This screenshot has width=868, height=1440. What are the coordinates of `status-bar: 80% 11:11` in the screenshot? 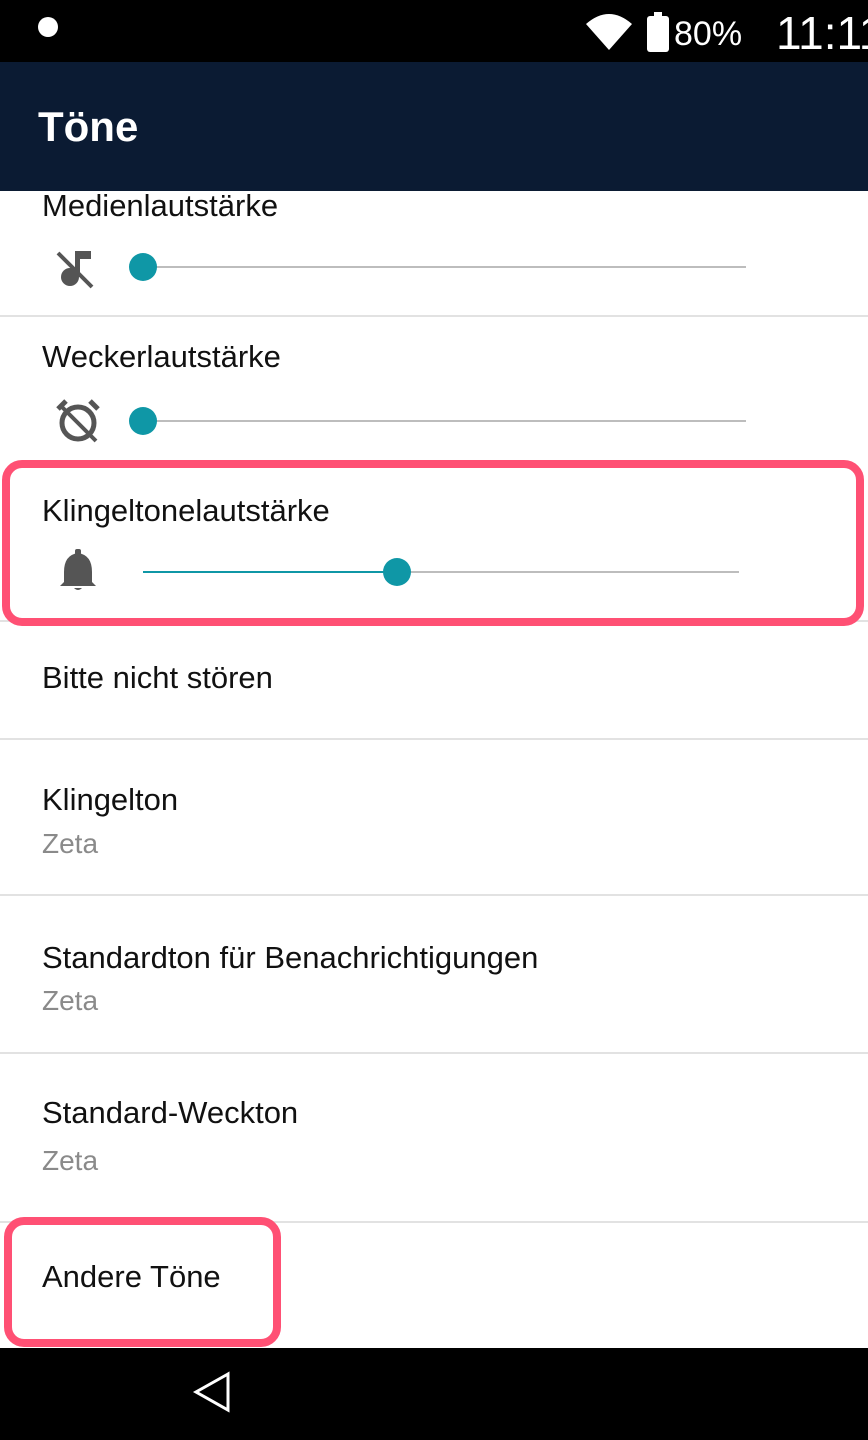 It's located at (434, 31).